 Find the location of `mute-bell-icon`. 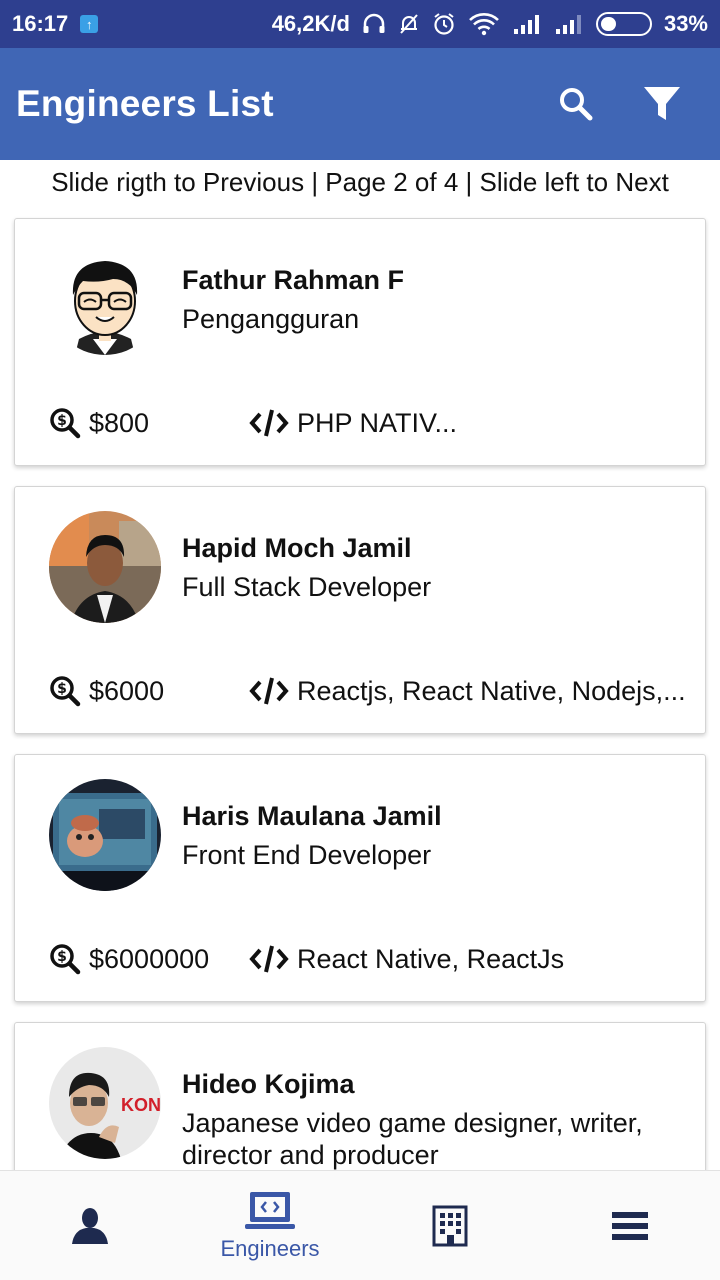

mute-bell-icon is located at coordinates (409, 24).